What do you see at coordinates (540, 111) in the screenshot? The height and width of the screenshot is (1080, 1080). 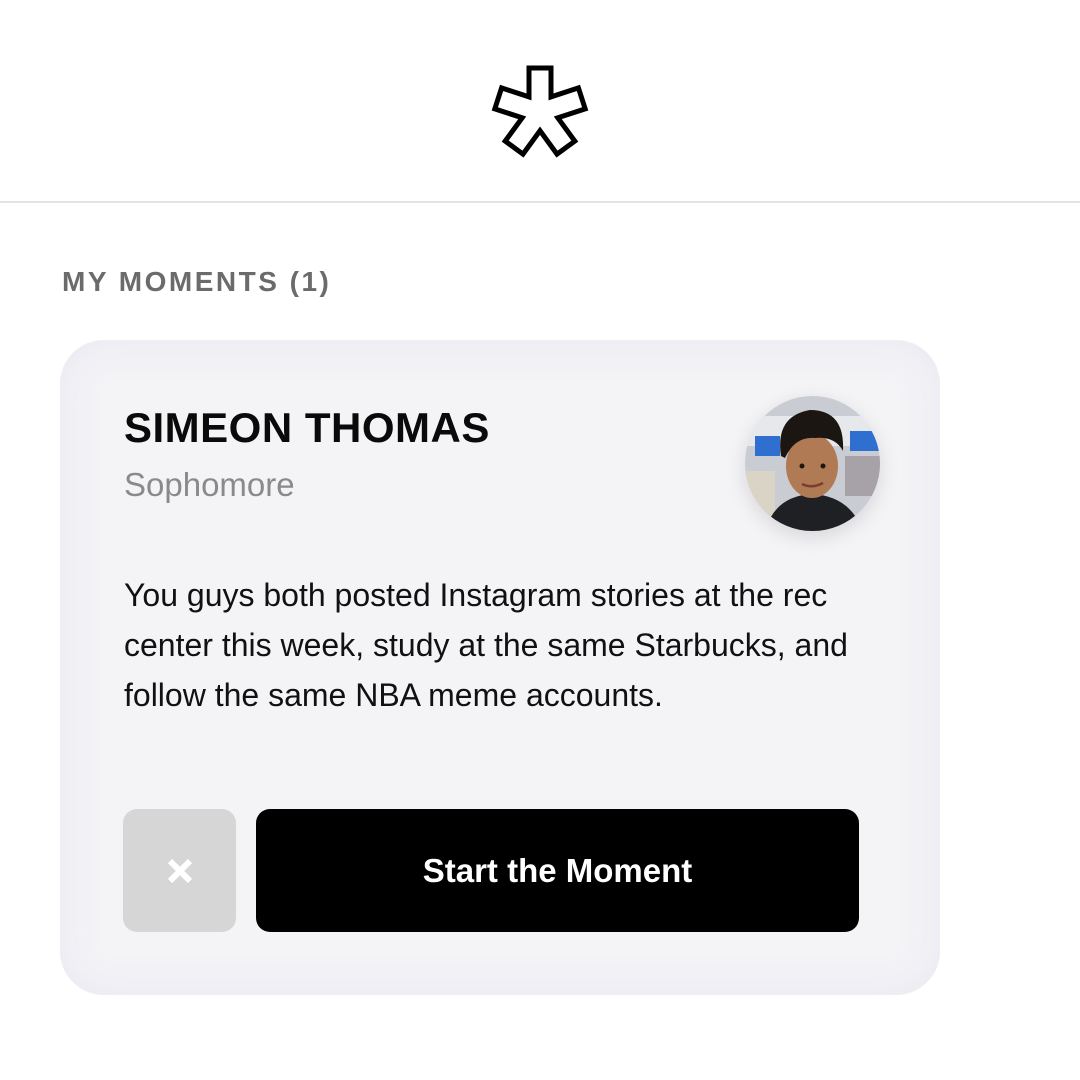 I see `asterisk-logo-icon` at bounding box center [540, 111].